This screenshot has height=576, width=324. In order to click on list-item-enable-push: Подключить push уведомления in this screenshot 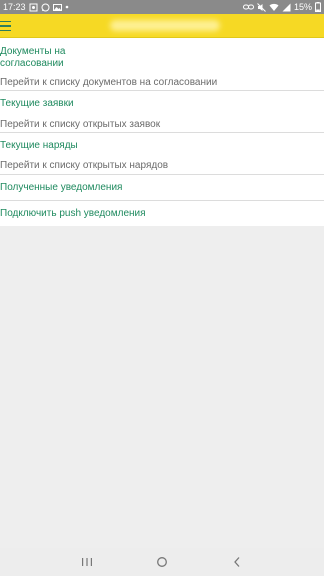, I will do `click(162, 213)`.